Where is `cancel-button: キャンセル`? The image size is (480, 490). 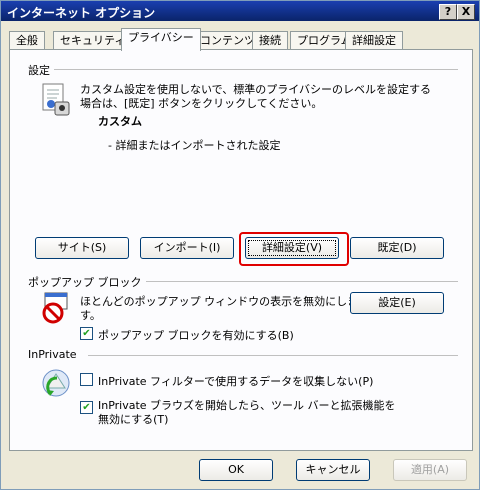
cancel-button: キャンセル is located at coordinates (333, 470).